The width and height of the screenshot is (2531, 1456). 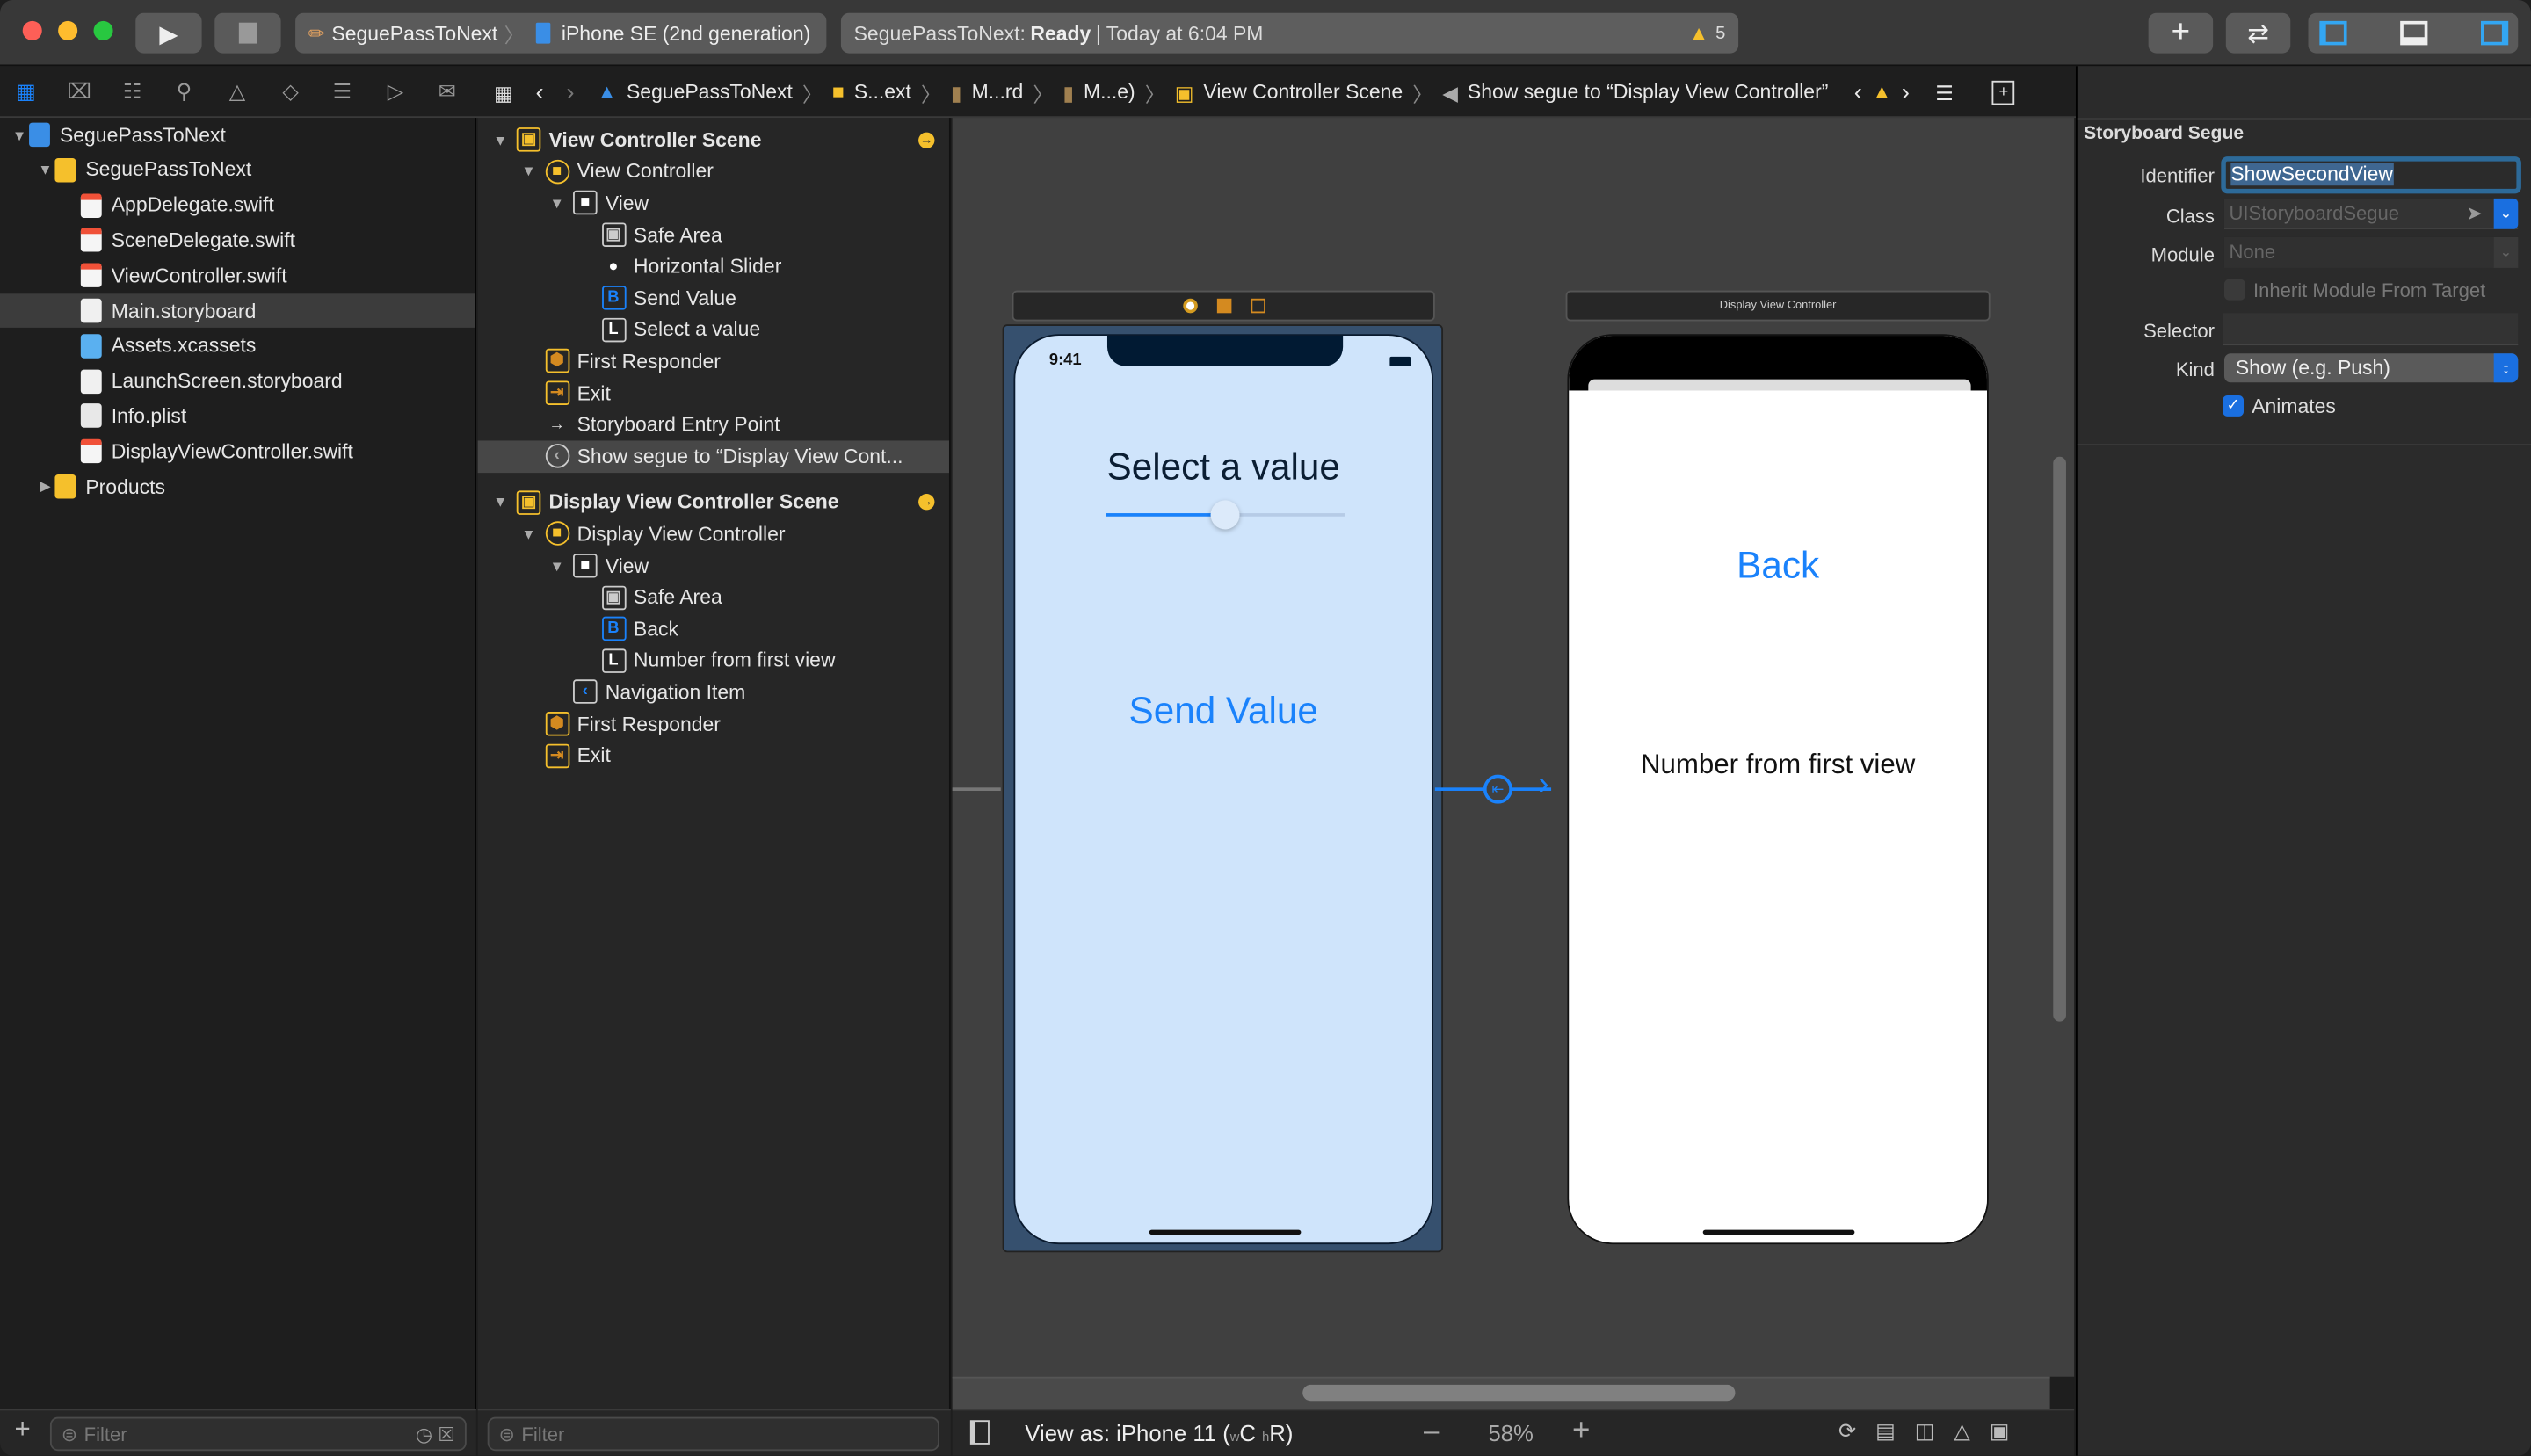 What do you see at coordinates (2181, 33) in the screenshot?
I see `library-button: +` at bounding box center [2181, 33].